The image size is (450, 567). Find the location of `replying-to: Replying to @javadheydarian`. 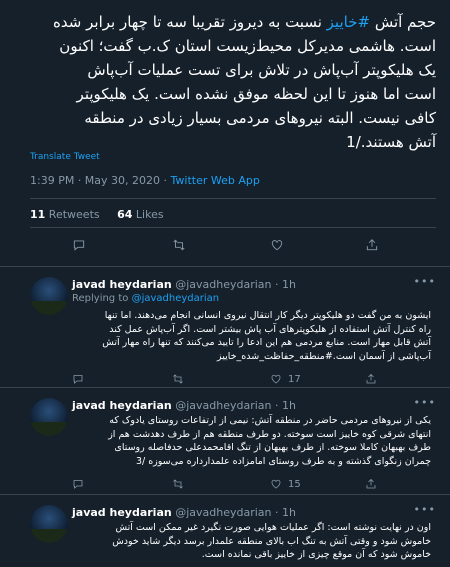

replying-to: Replying to @javadheydarian is located at coordinates (146, 298).